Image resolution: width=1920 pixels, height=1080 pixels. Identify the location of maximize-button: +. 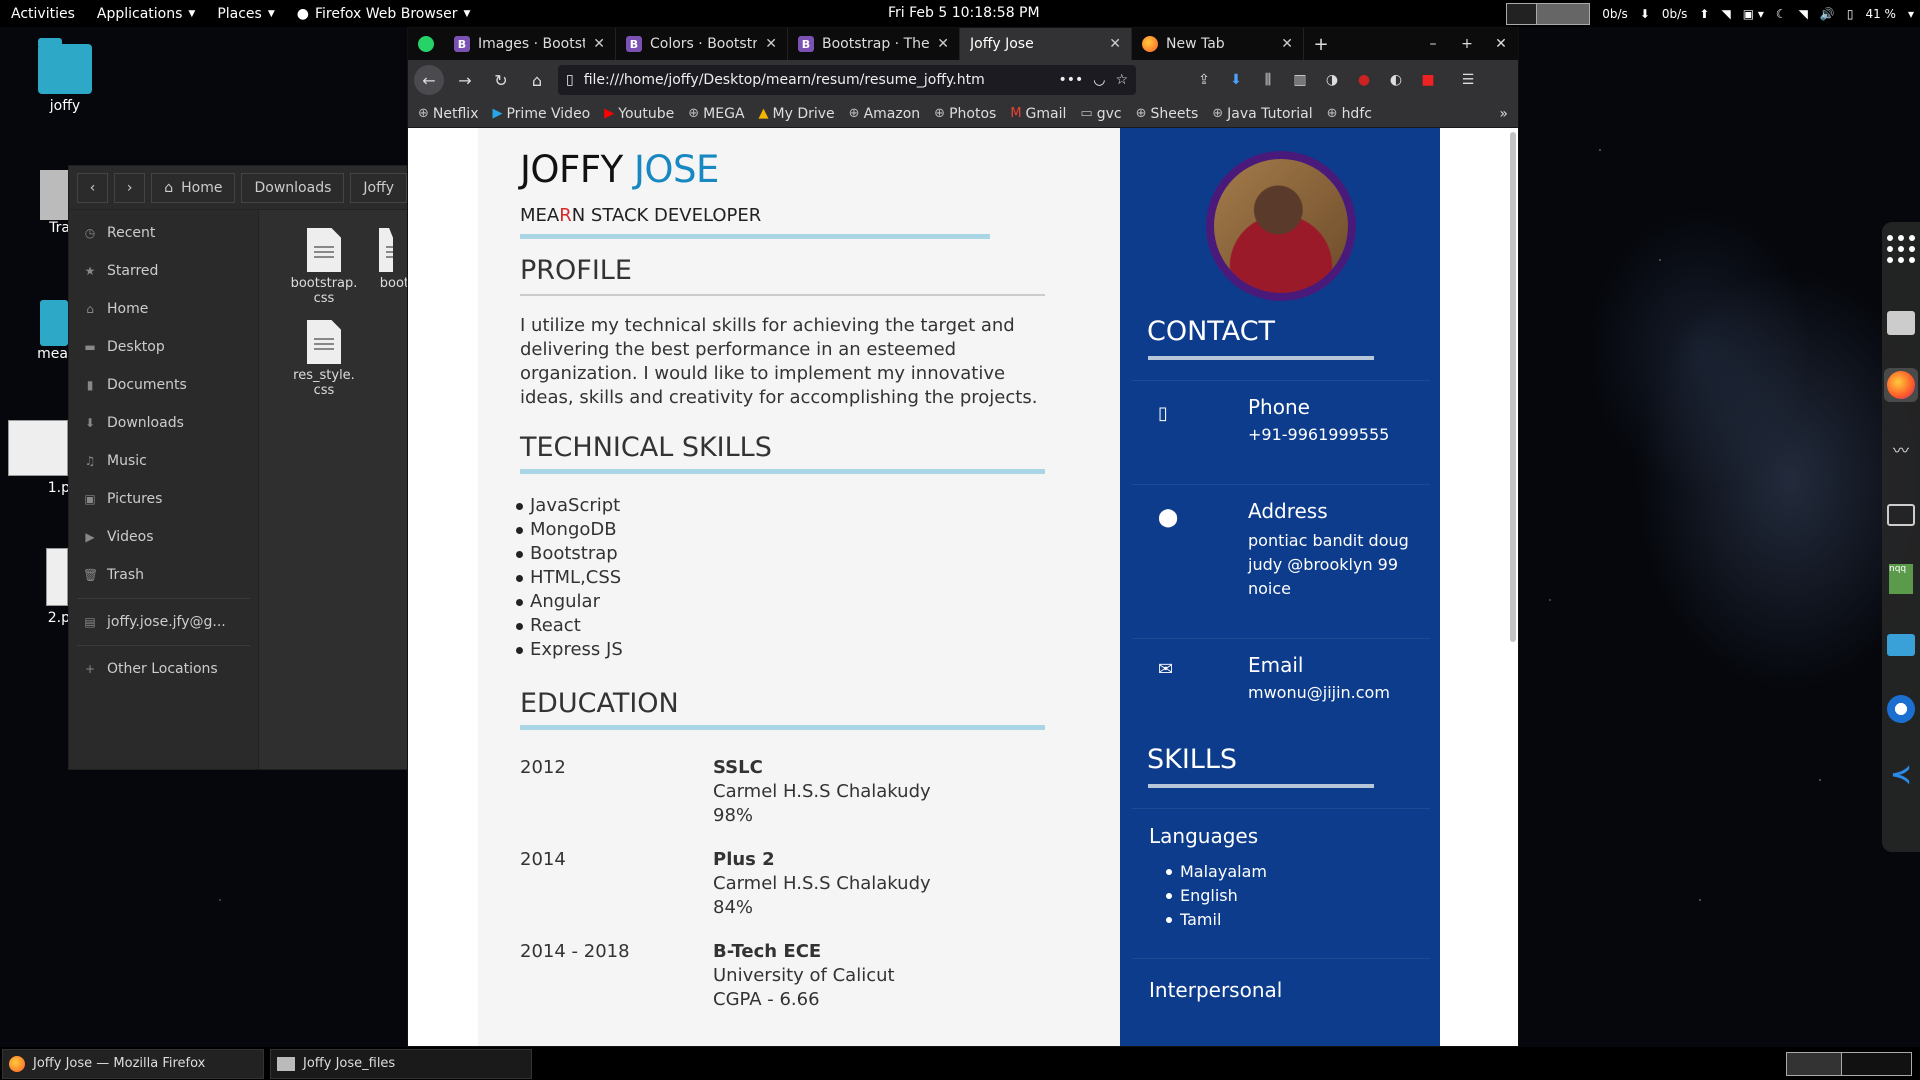
(1467, 44).